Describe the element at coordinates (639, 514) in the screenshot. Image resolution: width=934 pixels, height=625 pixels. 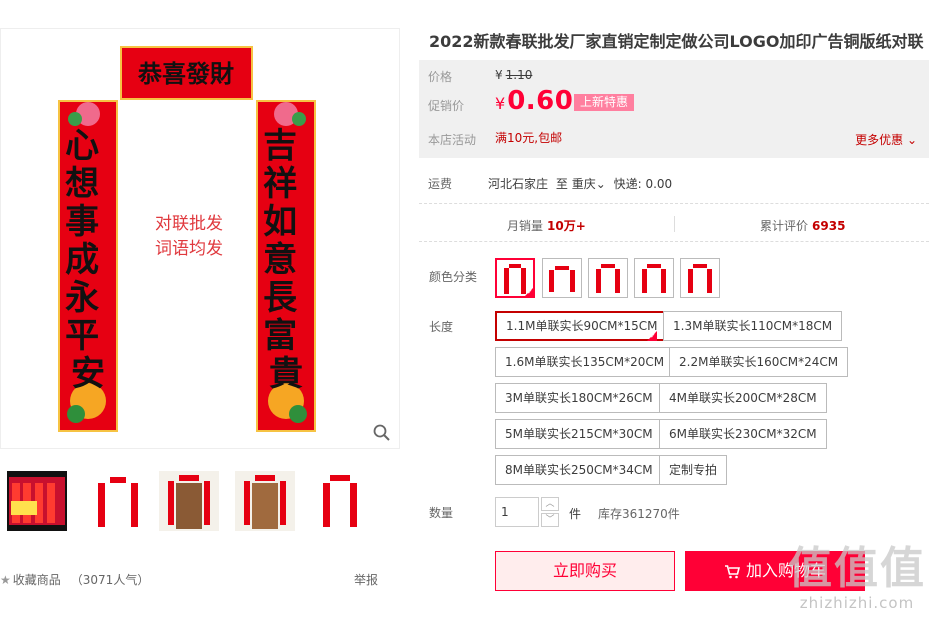
I see `stock-count: 库存361270件` at that location.